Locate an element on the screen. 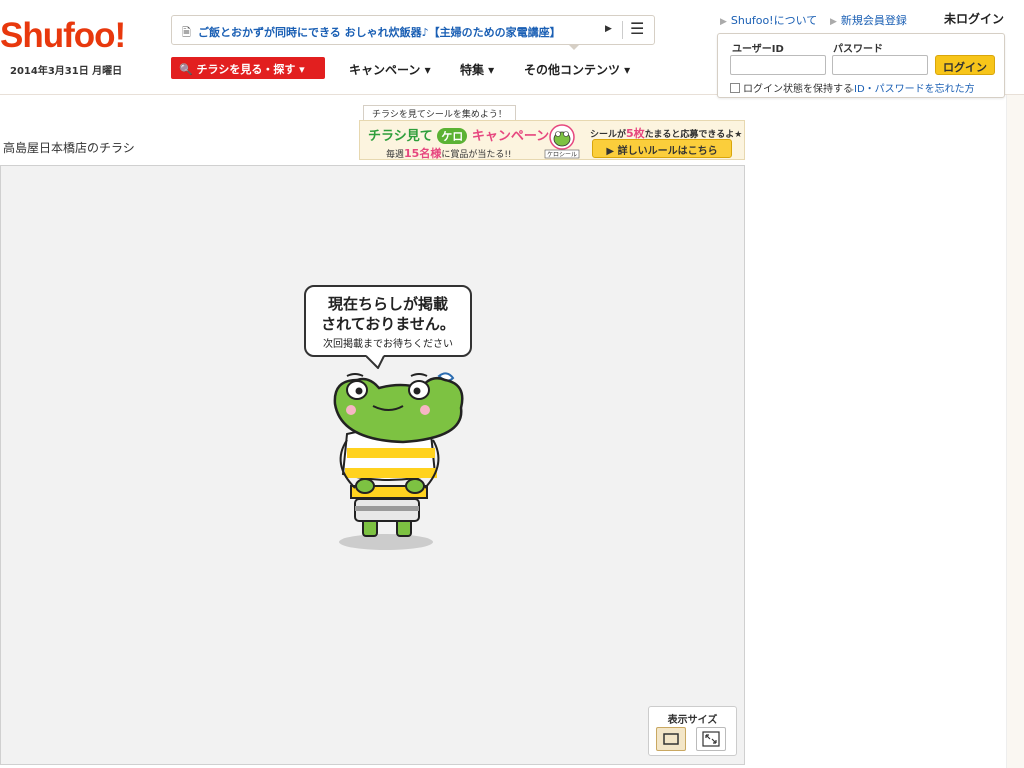 The image size is (1024, 768). display-size-label: 表示サイズ is located at coordinates (692, 720).